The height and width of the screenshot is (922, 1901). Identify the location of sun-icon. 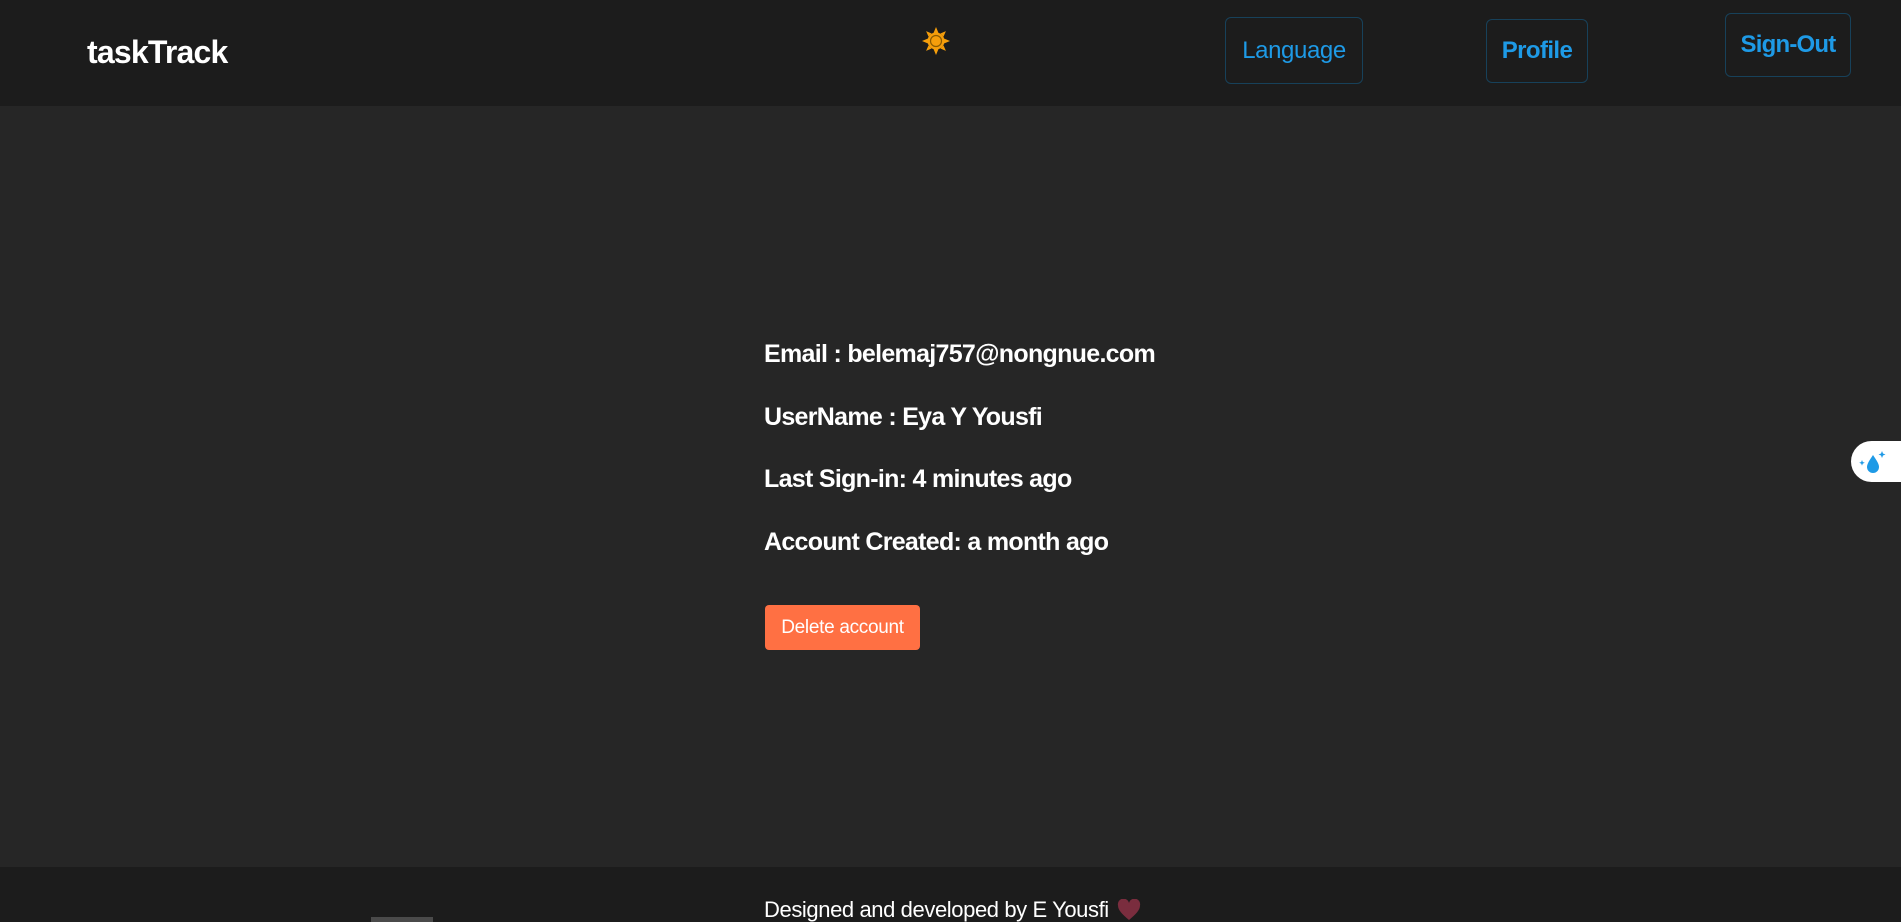
(936, 41).